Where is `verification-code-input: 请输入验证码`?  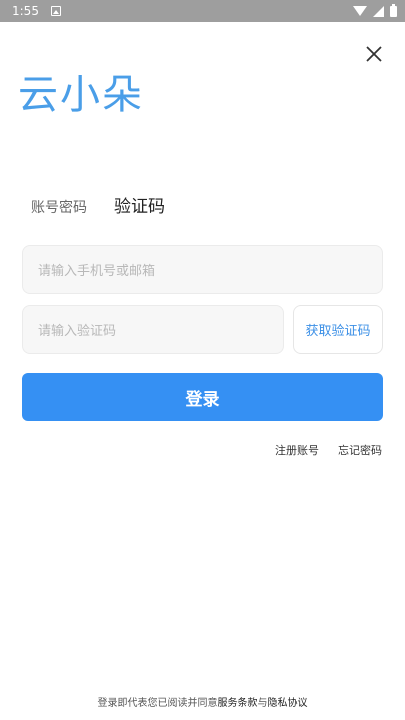 verification-code-input: 请输入验证码 is located at coordinates (153, 329).